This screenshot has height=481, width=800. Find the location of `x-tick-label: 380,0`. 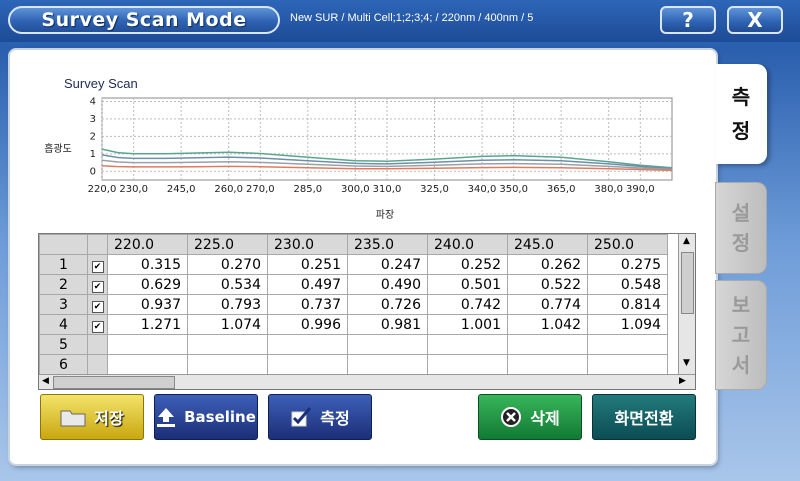

x-tick-label: 380,0 is located at coordinates (608, 189).